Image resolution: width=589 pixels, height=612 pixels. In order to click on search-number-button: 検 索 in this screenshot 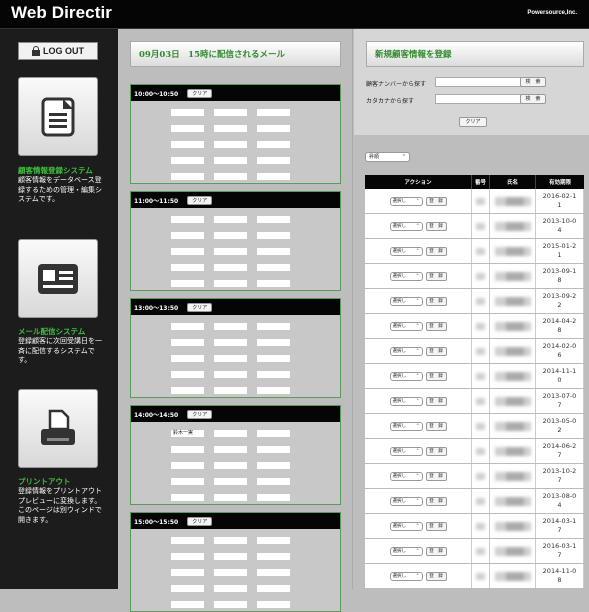, I will do `click(533, 82)`.